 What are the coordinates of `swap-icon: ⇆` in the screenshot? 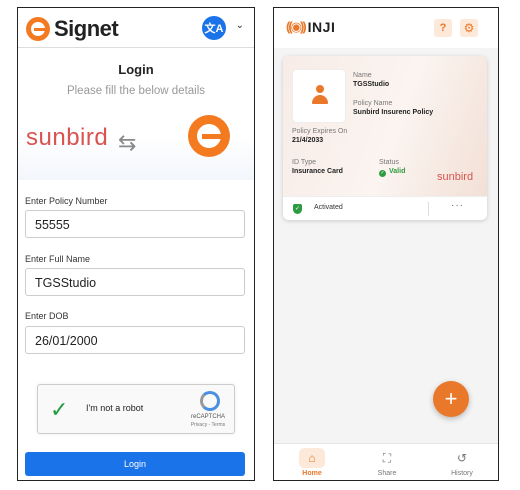 It's located at (127, 142).